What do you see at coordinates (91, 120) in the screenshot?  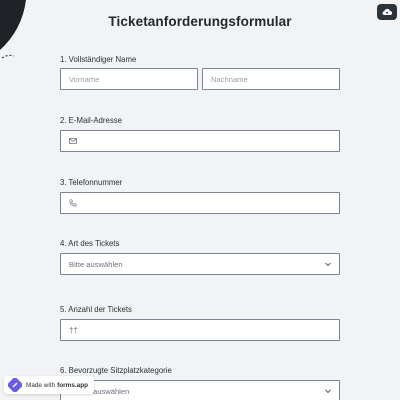 I see `email-label: 2. E-Mail-Adresse` at bounding box center [91, 120].